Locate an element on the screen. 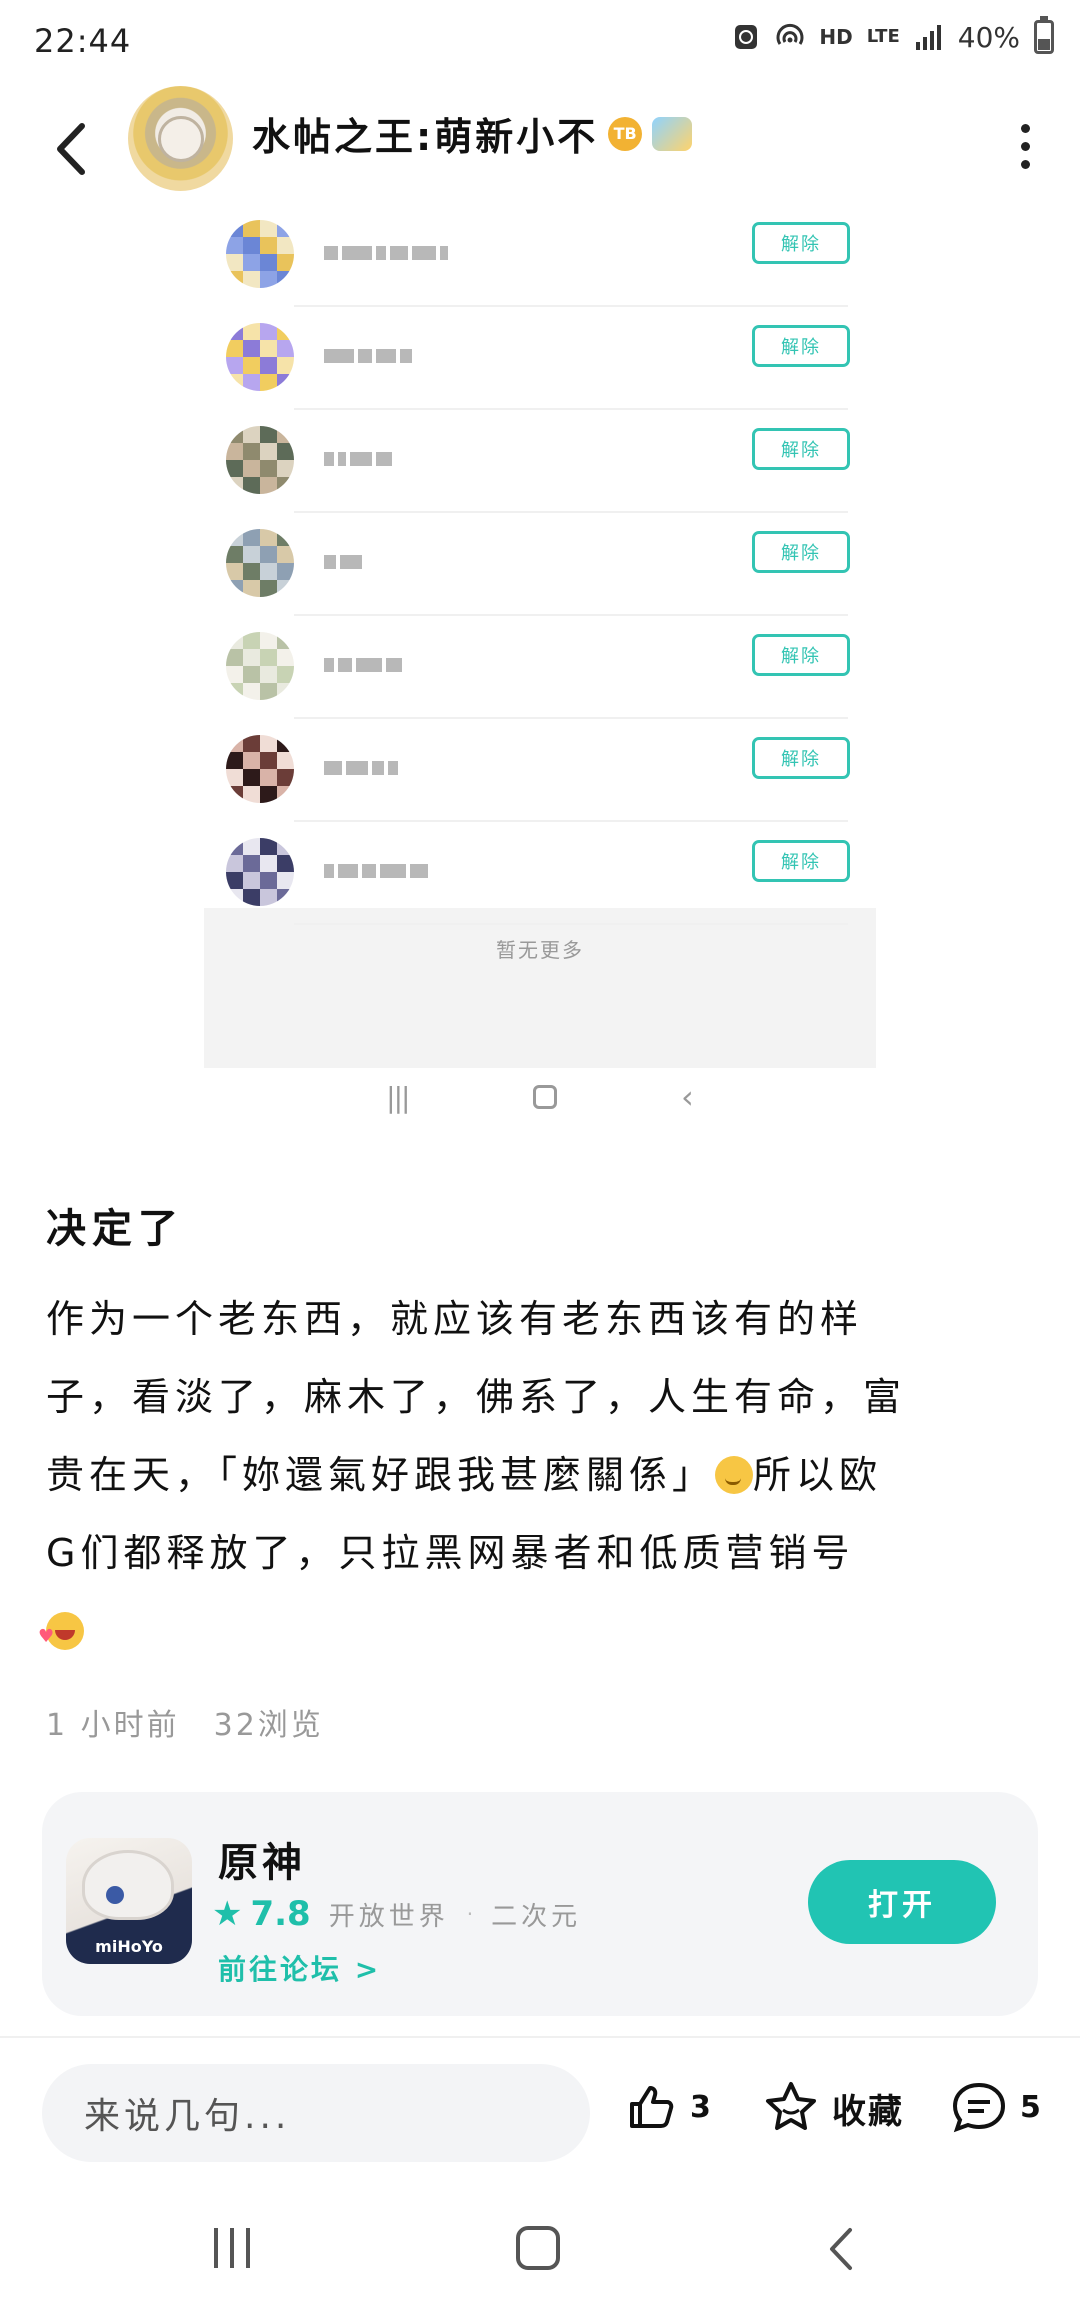  avatar-face is located at coordinates (181, 139).